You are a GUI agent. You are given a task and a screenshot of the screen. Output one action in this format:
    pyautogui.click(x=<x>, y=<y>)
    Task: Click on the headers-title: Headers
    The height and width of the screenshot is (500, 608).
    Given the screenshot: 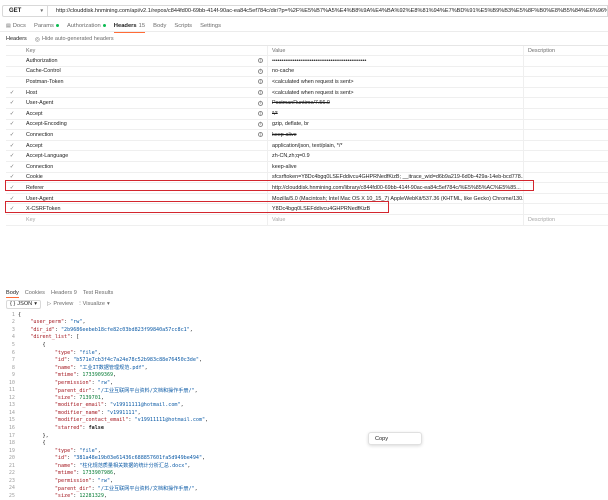 What is the action you would take?
    pyautogui.click(x=16, y=39)
    